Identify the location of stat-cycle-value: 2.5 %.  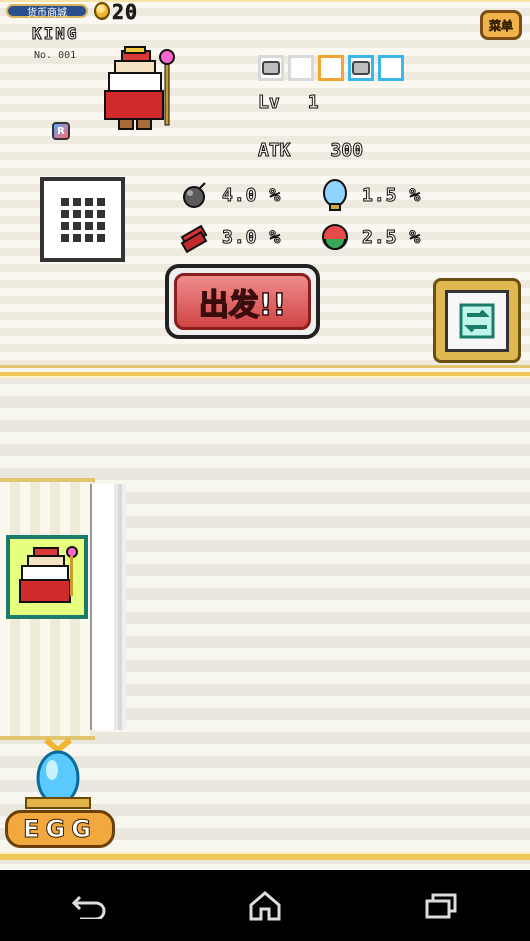
(391, 237).